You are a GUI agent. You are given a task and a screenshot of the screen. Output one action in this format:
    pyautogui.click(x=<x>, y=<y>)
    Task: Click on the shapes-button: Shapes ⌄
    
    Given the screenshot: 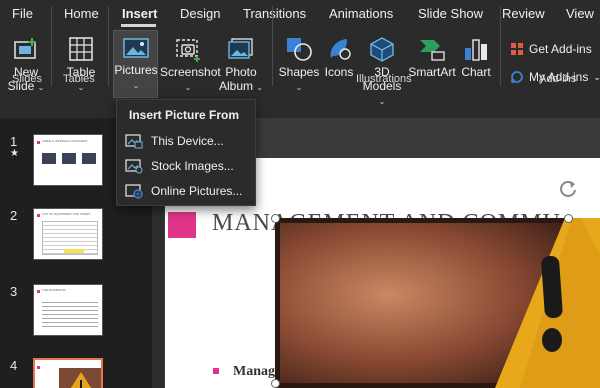 What is the action you would take?
    pyautogui.click(x=299, y=65)
    